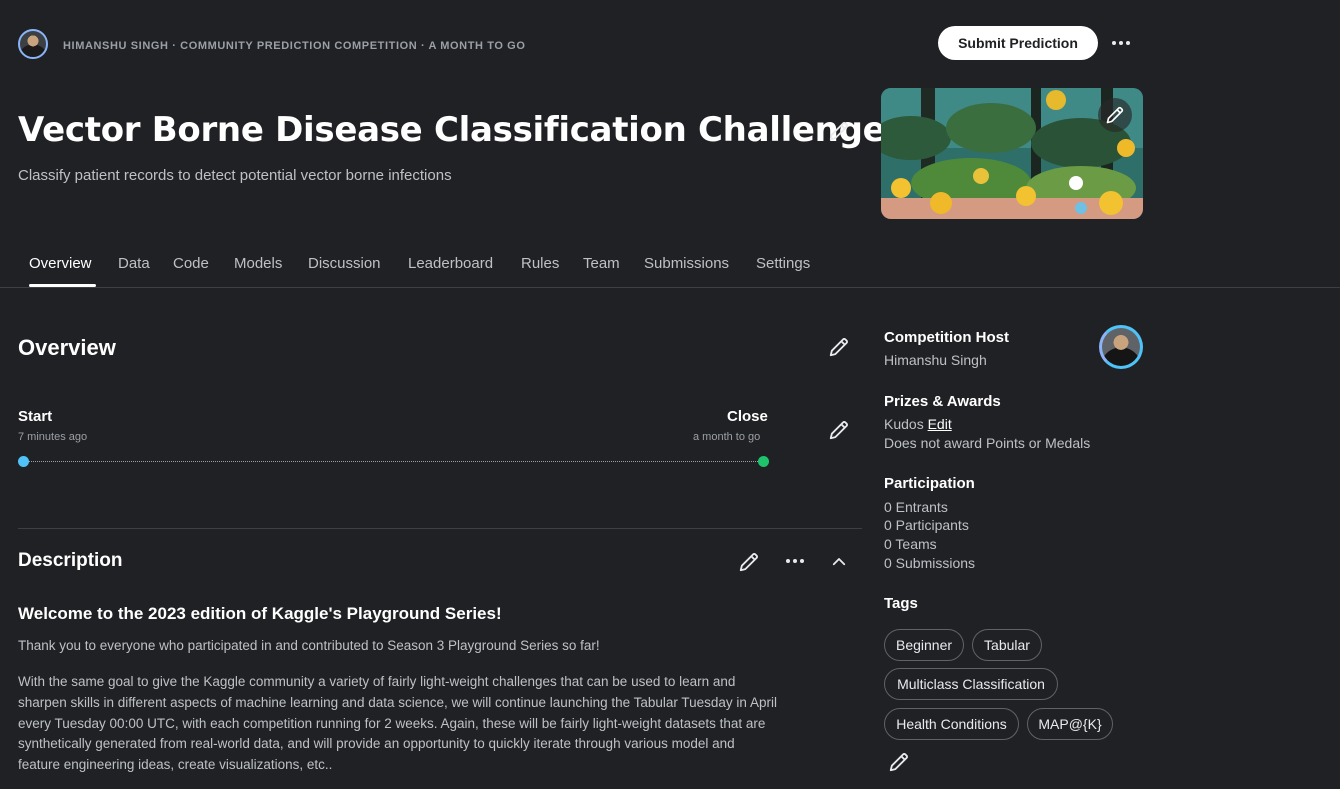  I want to click on no-points-text: Does not award Points or Medals, so click(987, 443).